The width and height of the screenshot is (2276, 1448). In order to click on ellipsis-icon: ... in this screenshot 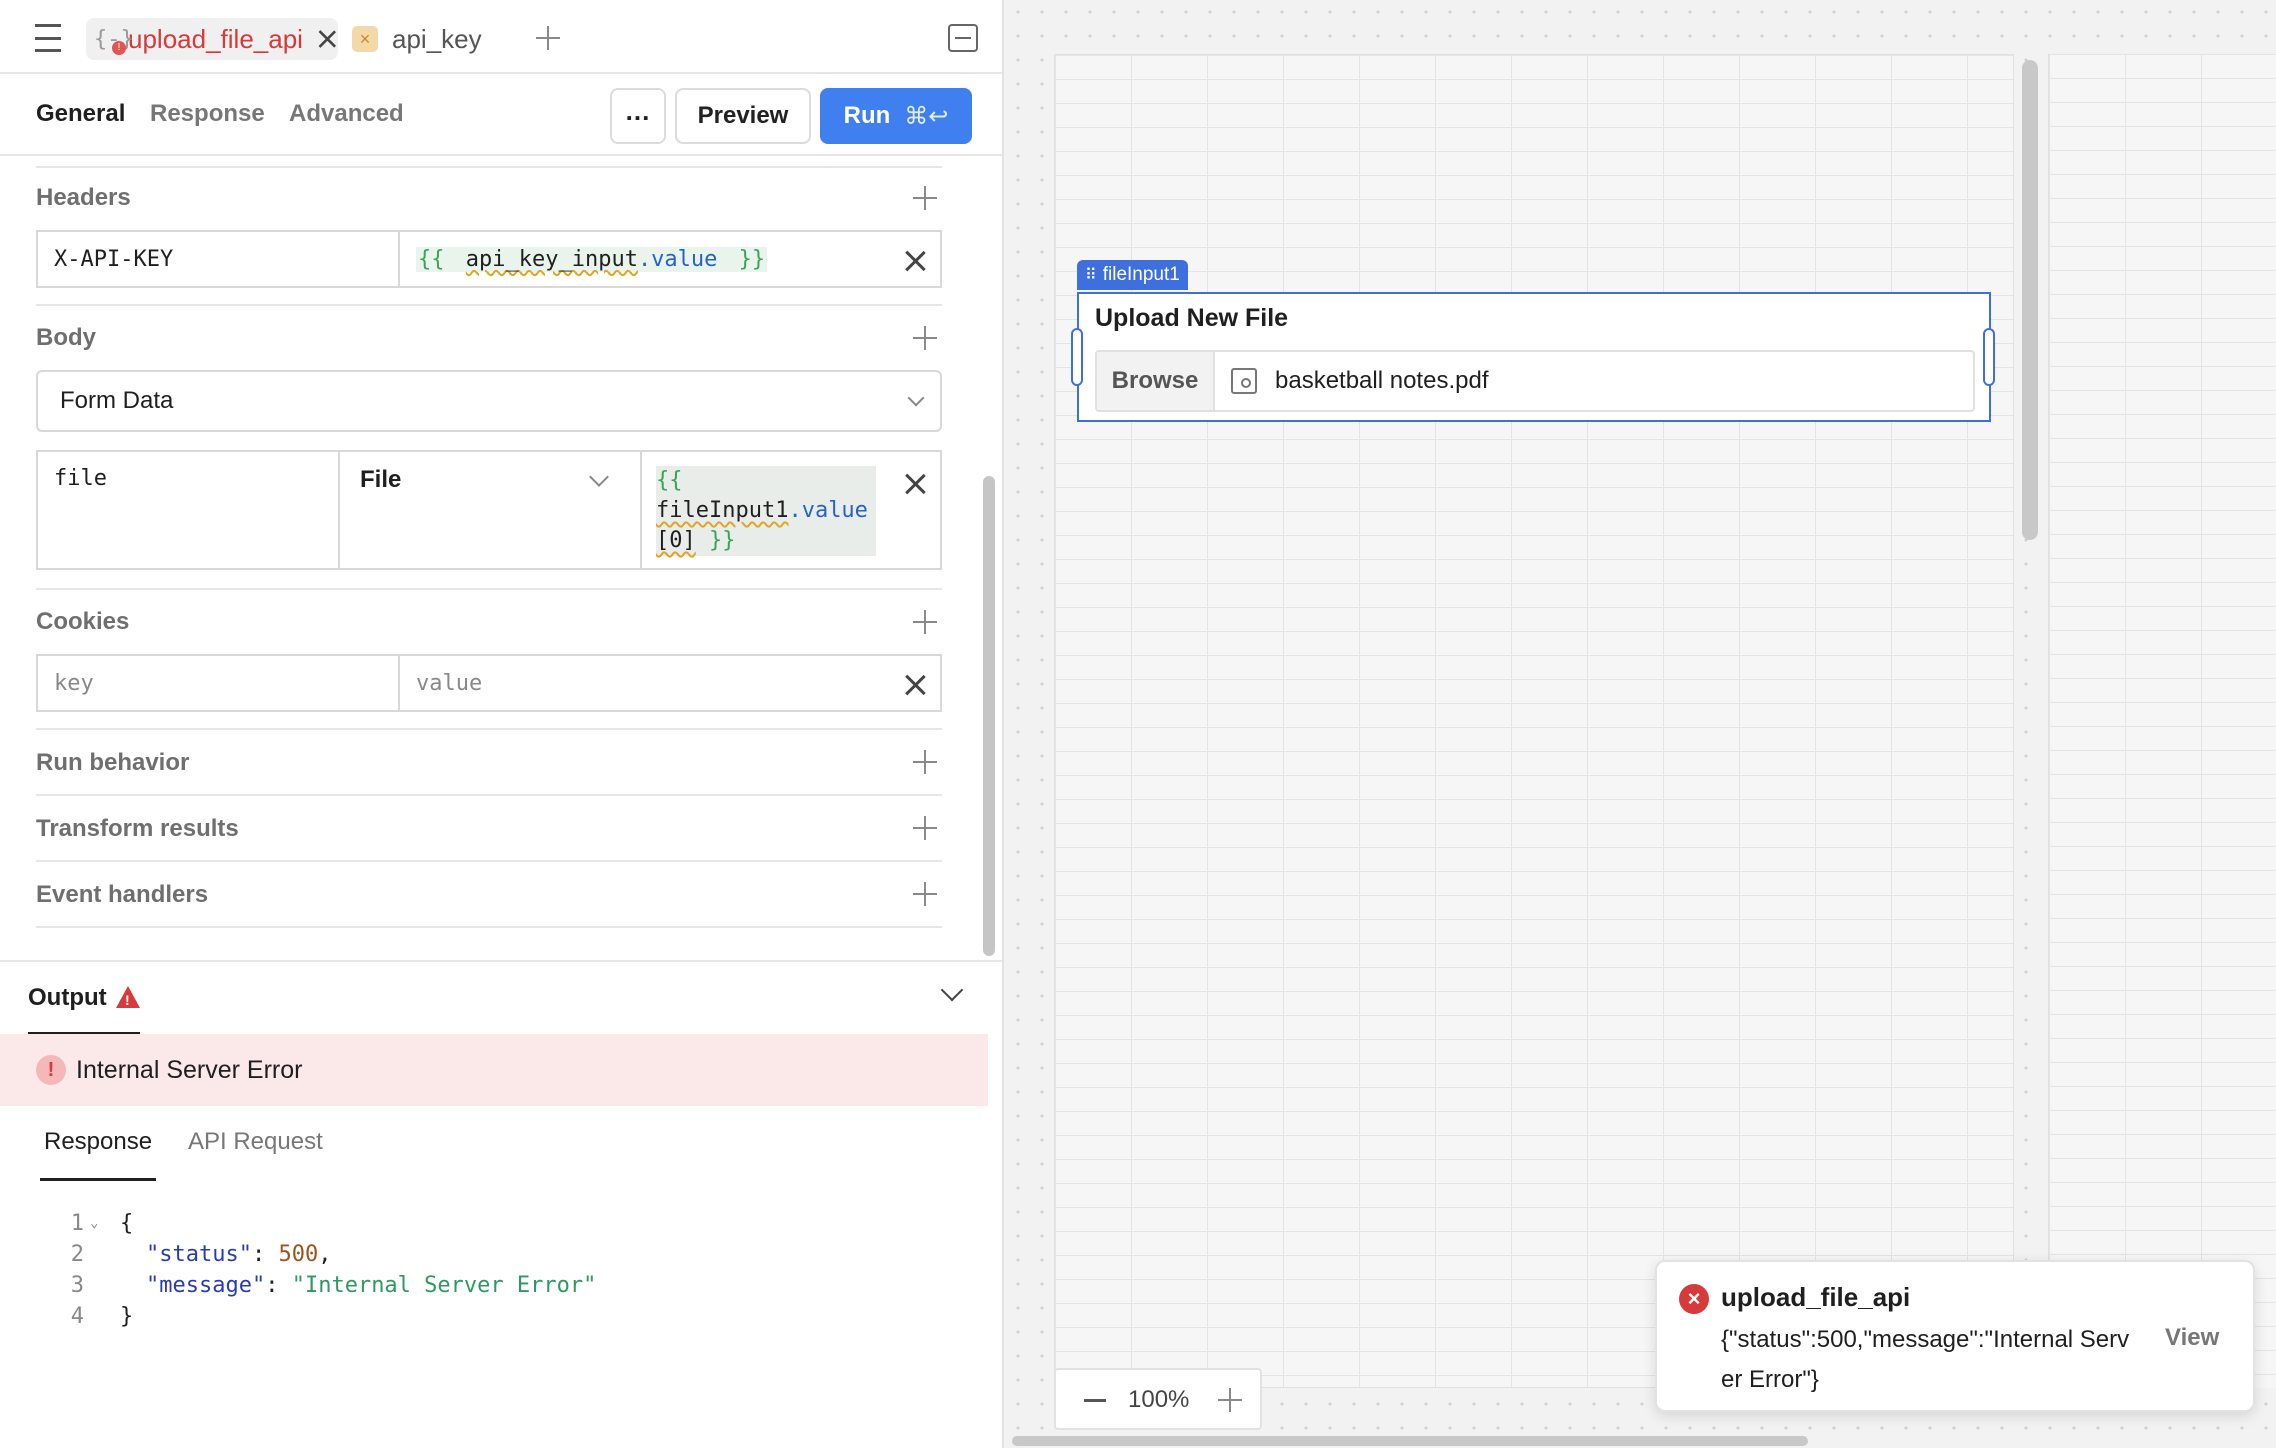, I will do `click(638, 110)`.